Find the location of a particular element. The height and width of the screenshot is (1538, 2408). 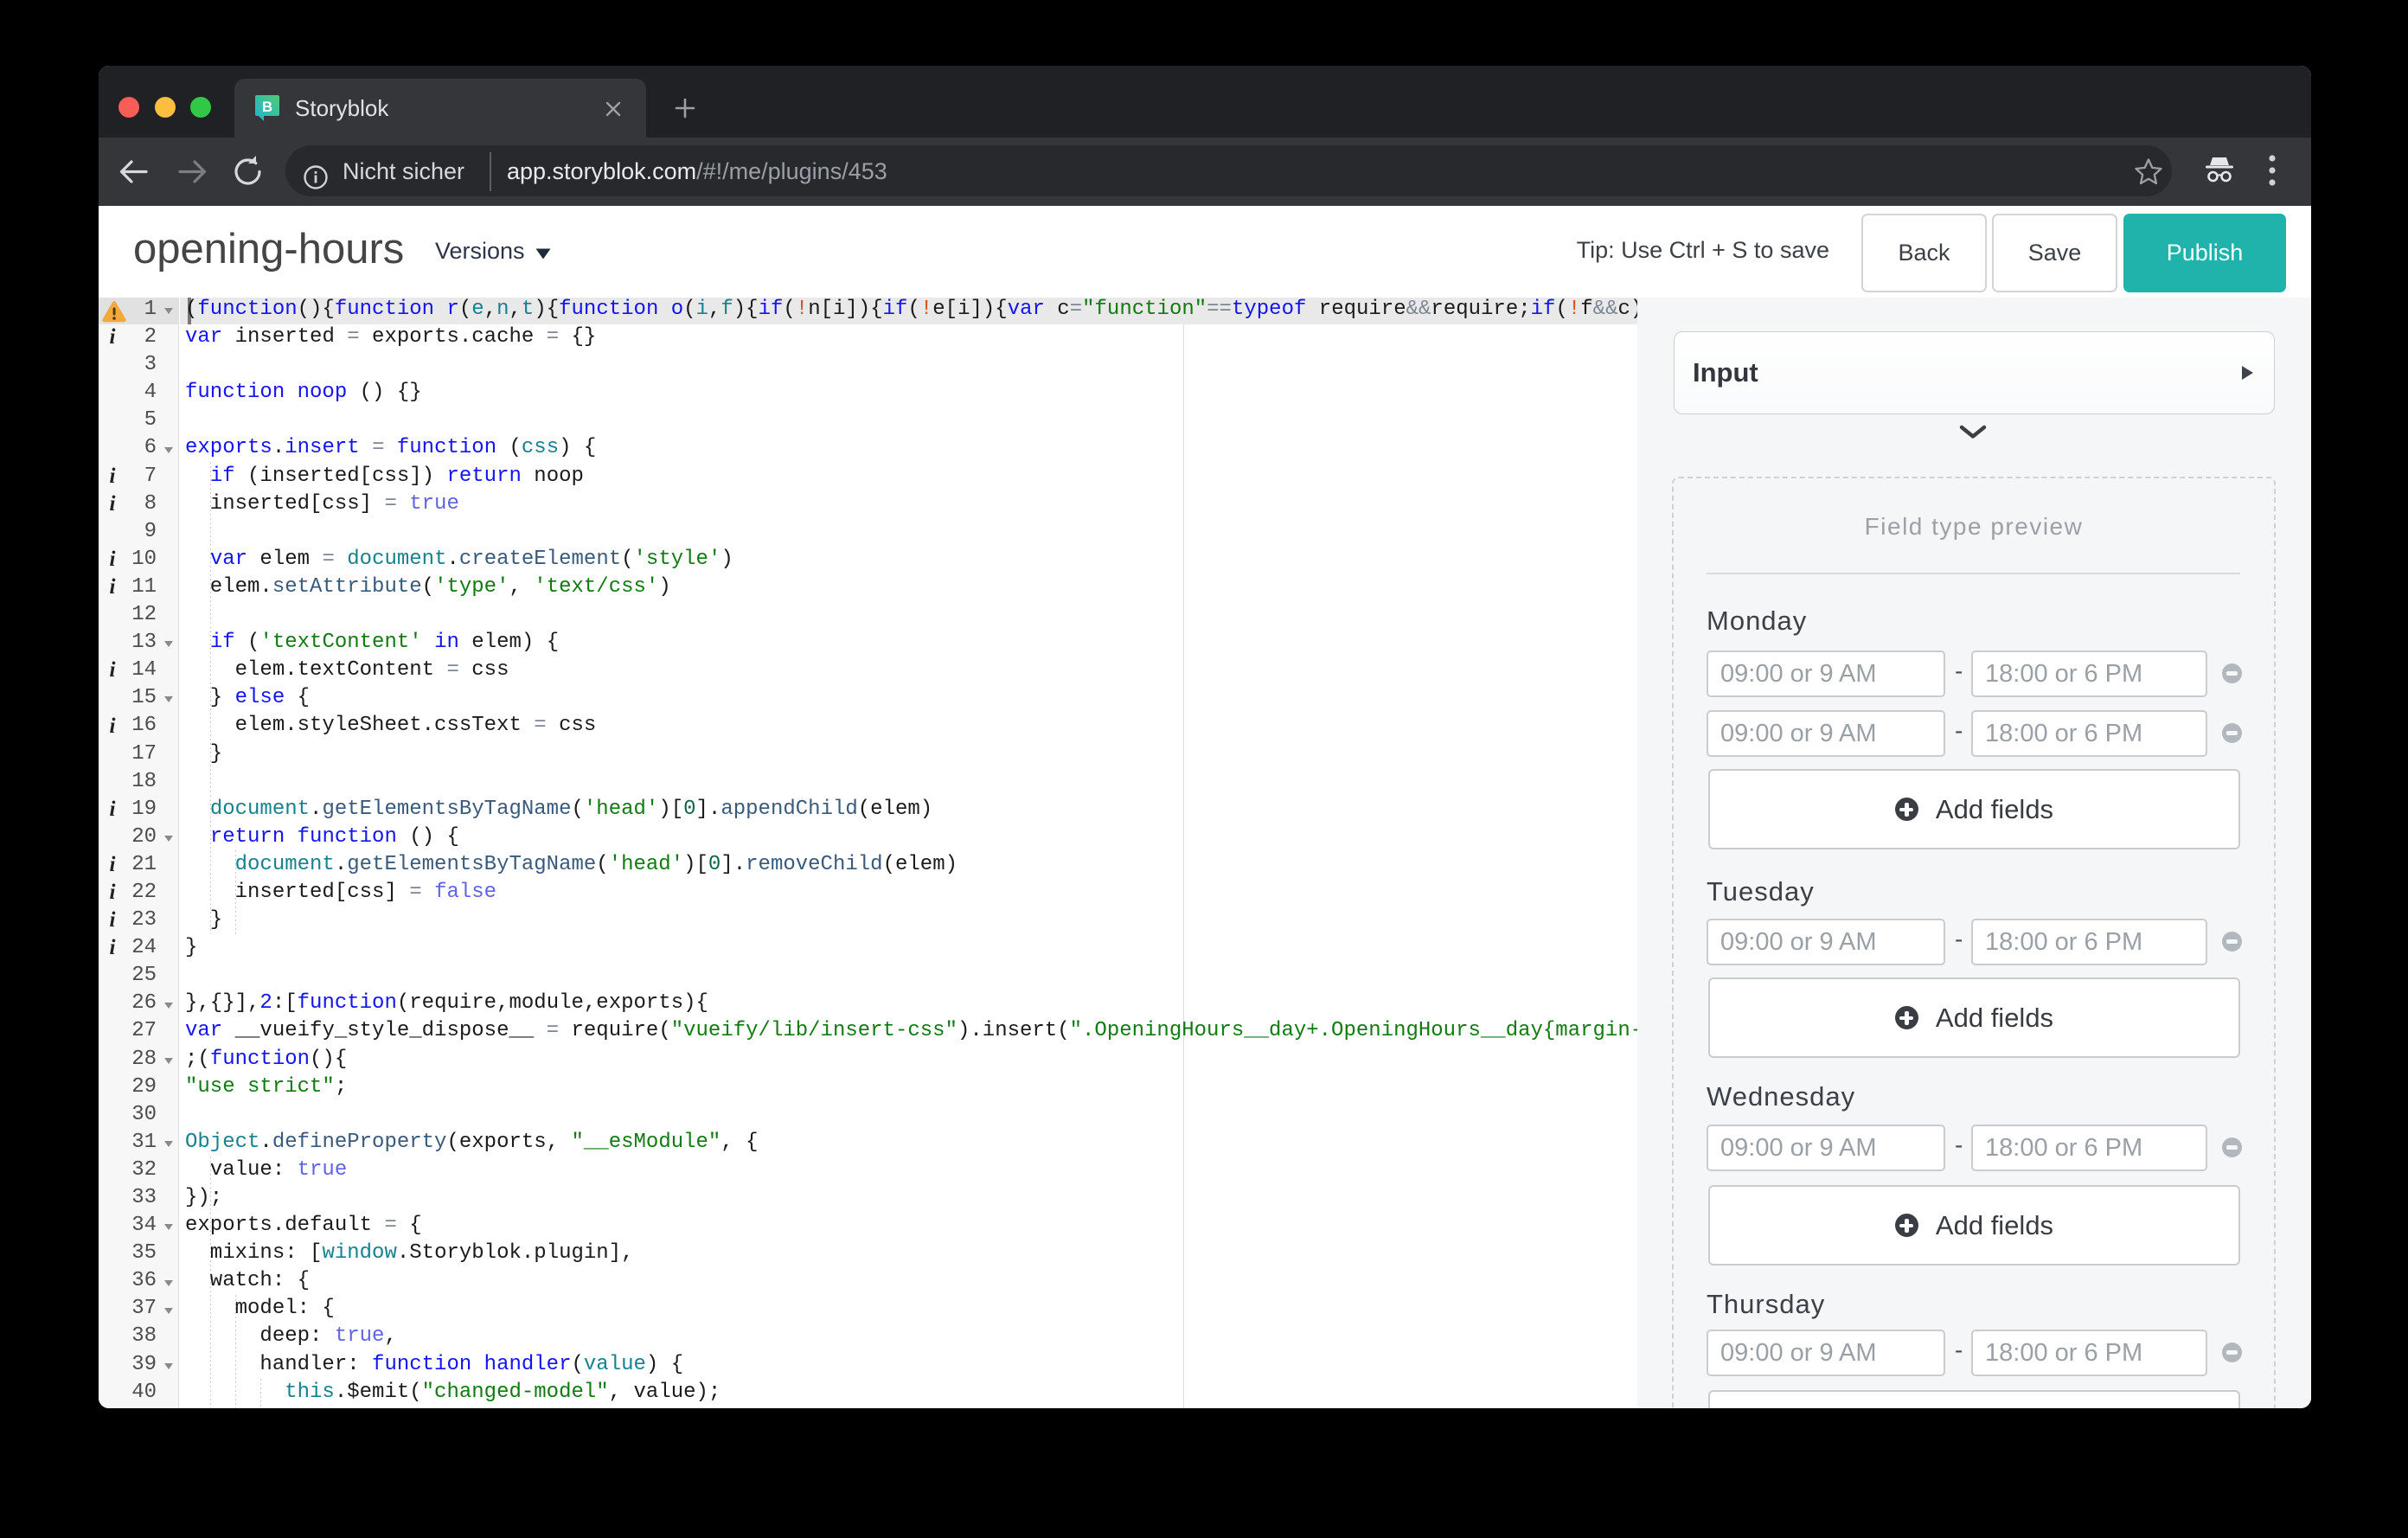

svg-text: B is located at coordinates (267, 107).